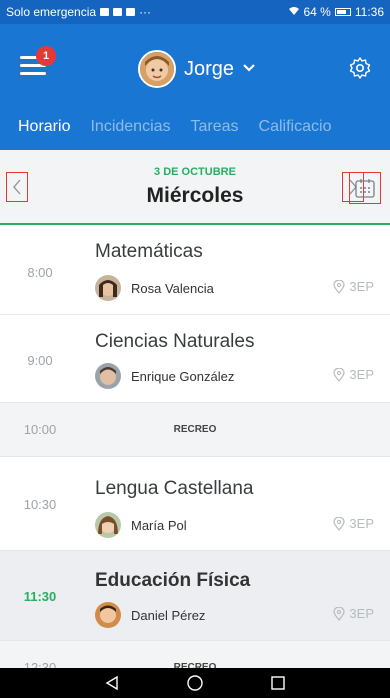  What do you see at coordinates (40, 132) in the screenshot?
I see `tab-horario: Horario` at bounding box center [40, 132].